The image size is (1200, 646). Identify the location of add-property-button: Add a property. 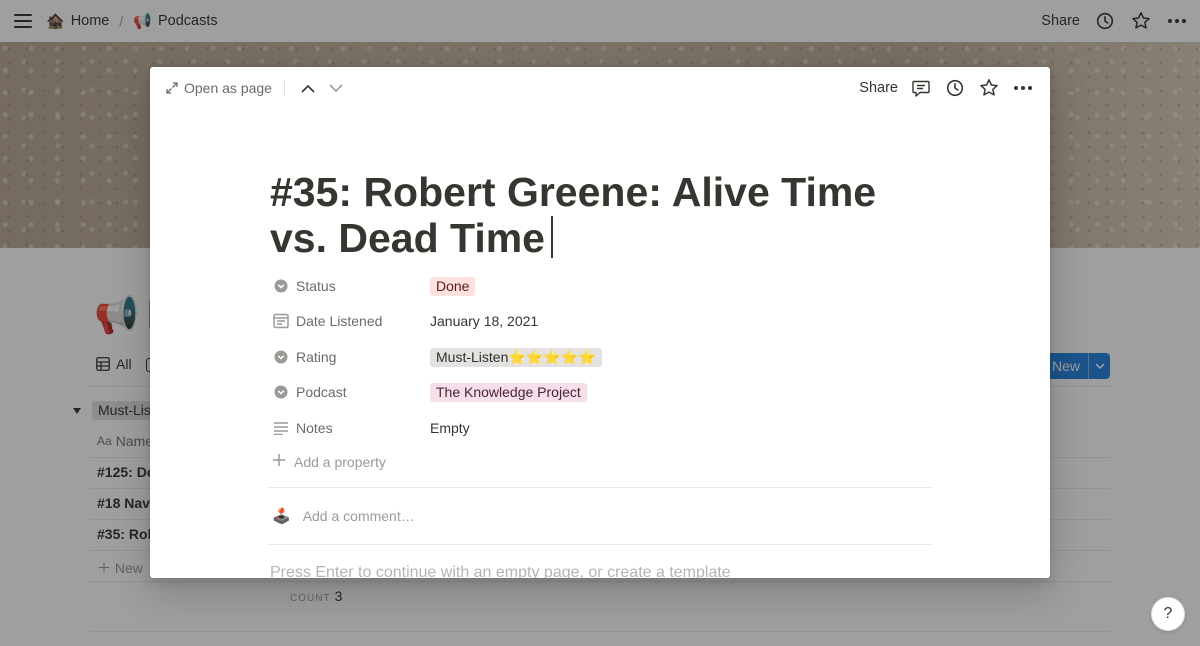
(329, 461).